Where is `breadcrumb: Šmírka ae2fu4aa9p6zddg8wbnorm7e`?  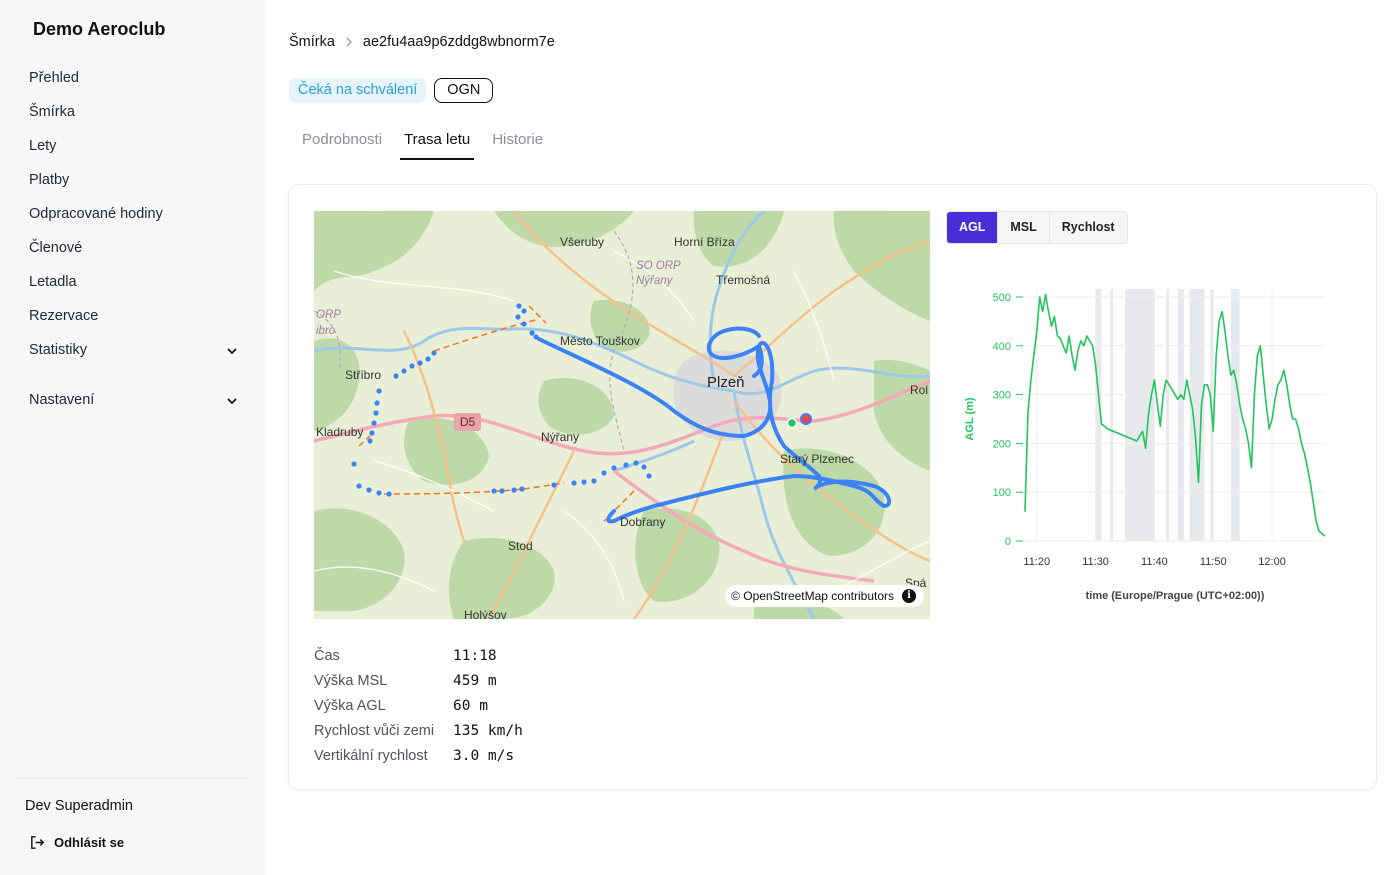 breadcrumb: Šmírka ae2fu4aa9p6zddg8wbnorm7e is located at coordinates (422, 42).